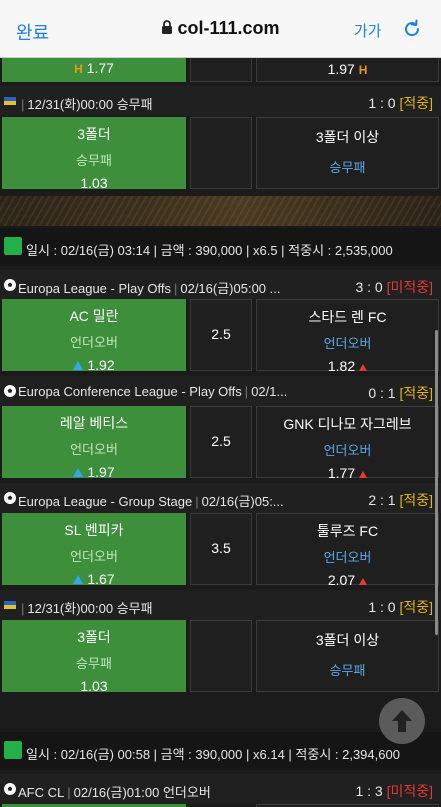 This screenshot has height=807, width=441. I want to click on reload-icon, so click(412, 29).